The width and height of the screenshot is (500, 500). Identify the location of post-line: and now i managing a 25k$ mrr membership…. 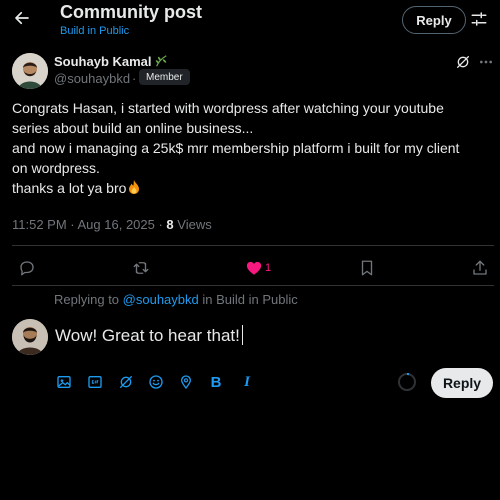
(236, 148).